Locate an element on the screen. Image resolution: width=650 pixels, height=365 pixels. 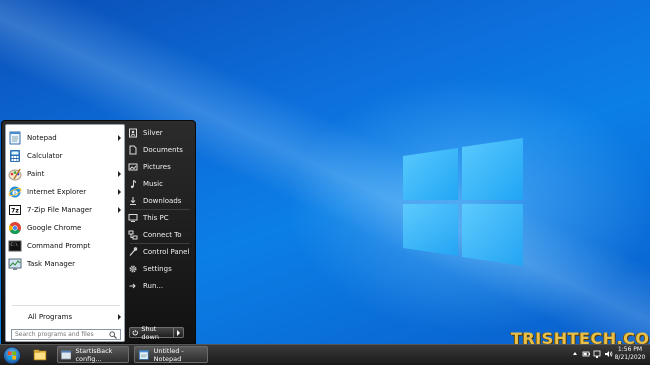
start-right-label: Silver is located at coordinates (153, 132).